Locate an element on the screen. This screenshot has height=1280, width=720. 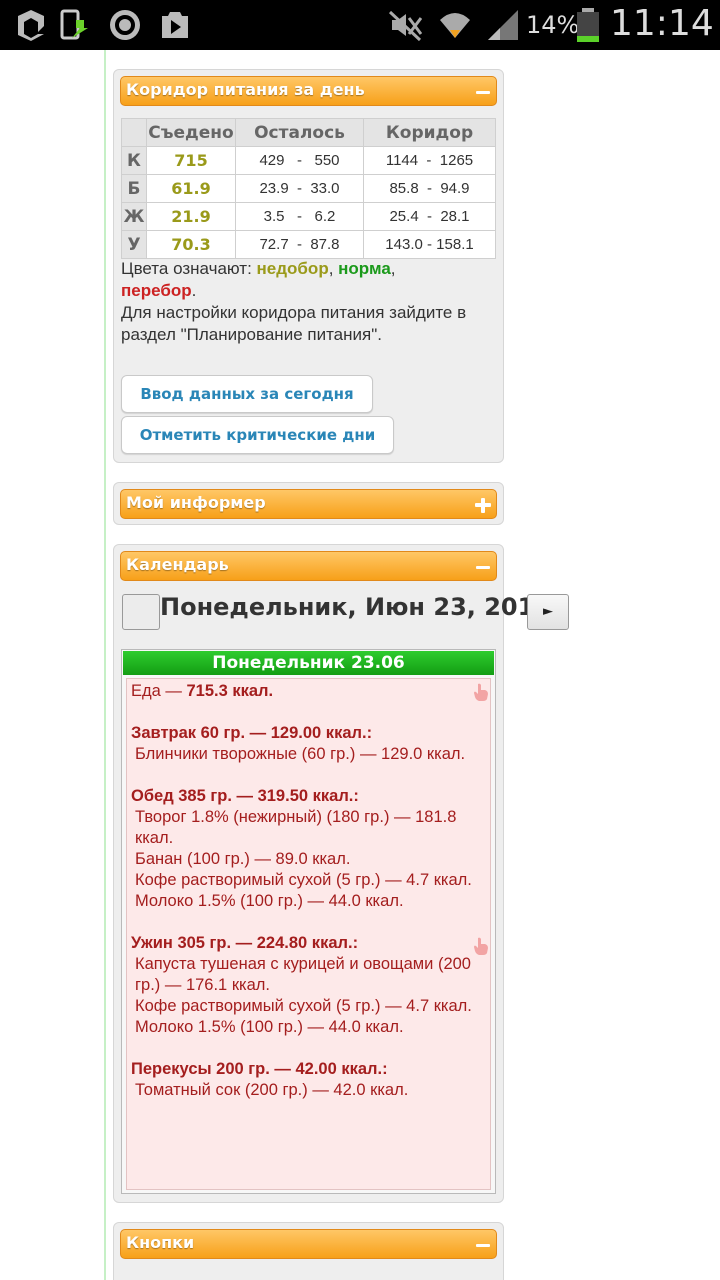
meal-title-lunch: Обед 385 гр. — 319.50 ккал.: is located at coordinates (245, 796).